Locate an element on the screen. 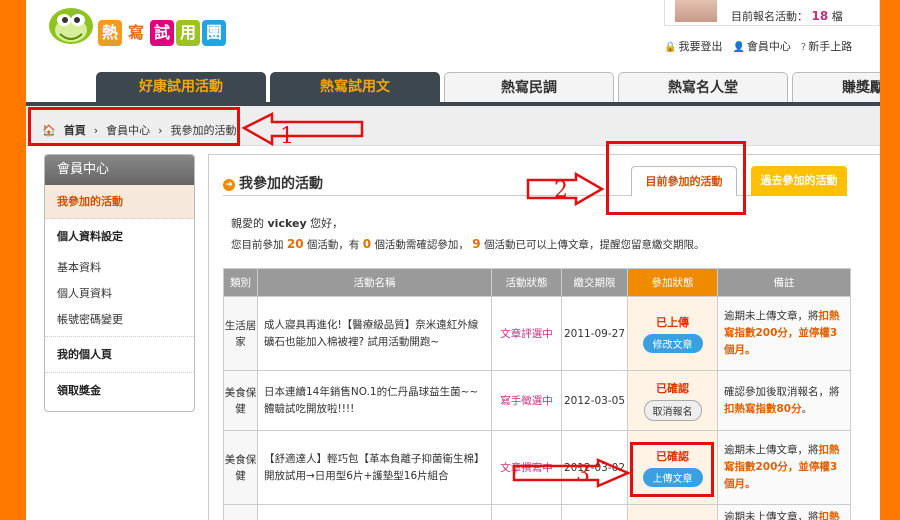 This screenshot has height=520, width=900. greeting: 親愛的 vickey 您好， is located at coordinates (287, 223).